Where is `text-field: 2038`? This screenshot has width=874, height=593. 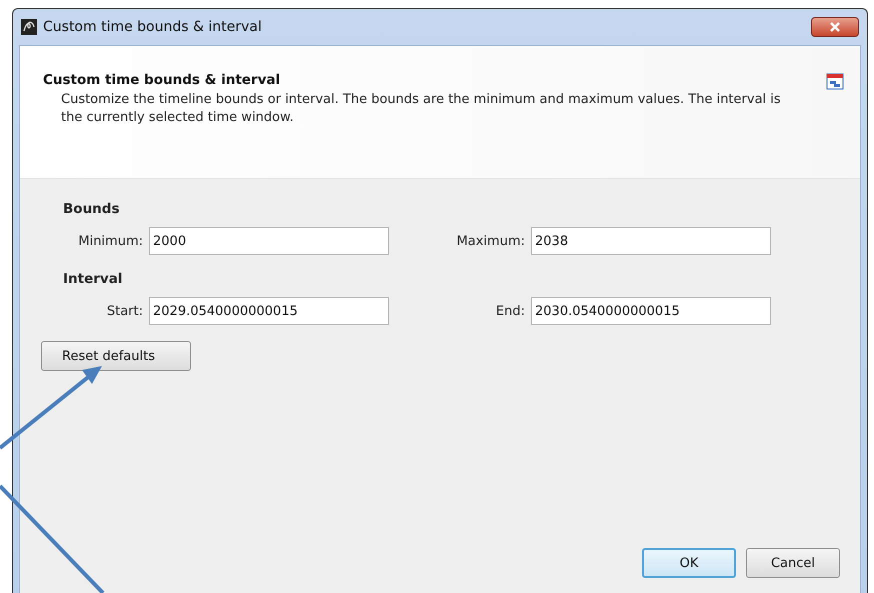 text-field: 2038 is located at coordinates (651, 241).